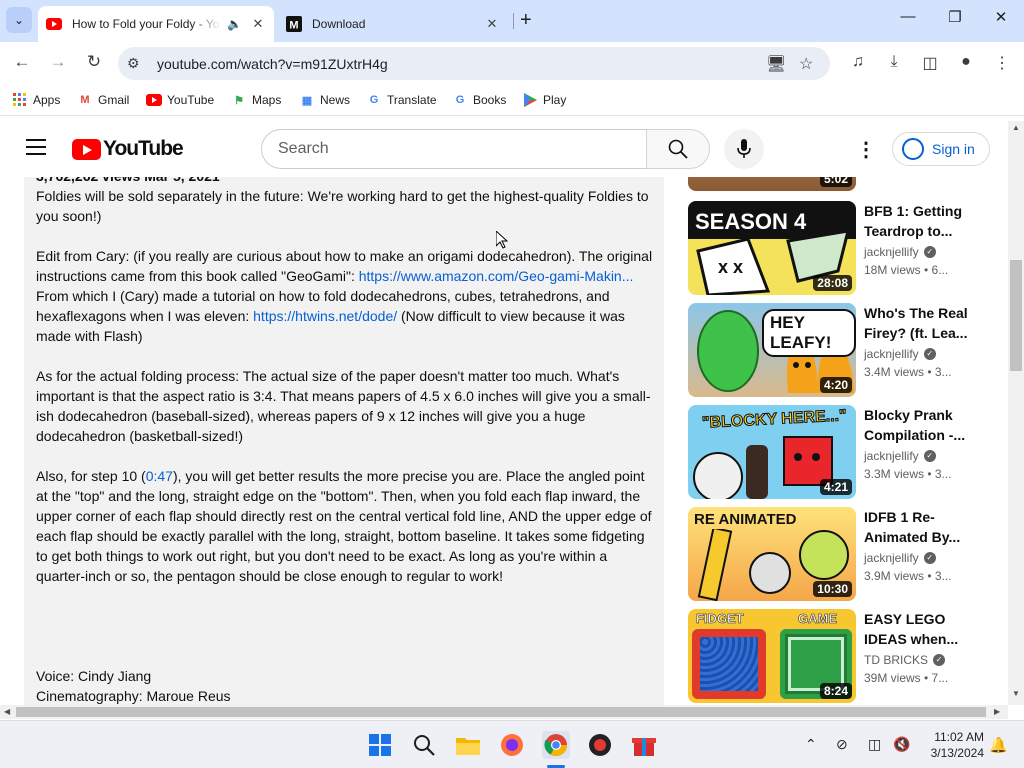 Image resolution: width=1024 pixels, height=768 pixels. Describe the element at coordinates (678, 149) in the screenshot. I see `search-button` at that location.